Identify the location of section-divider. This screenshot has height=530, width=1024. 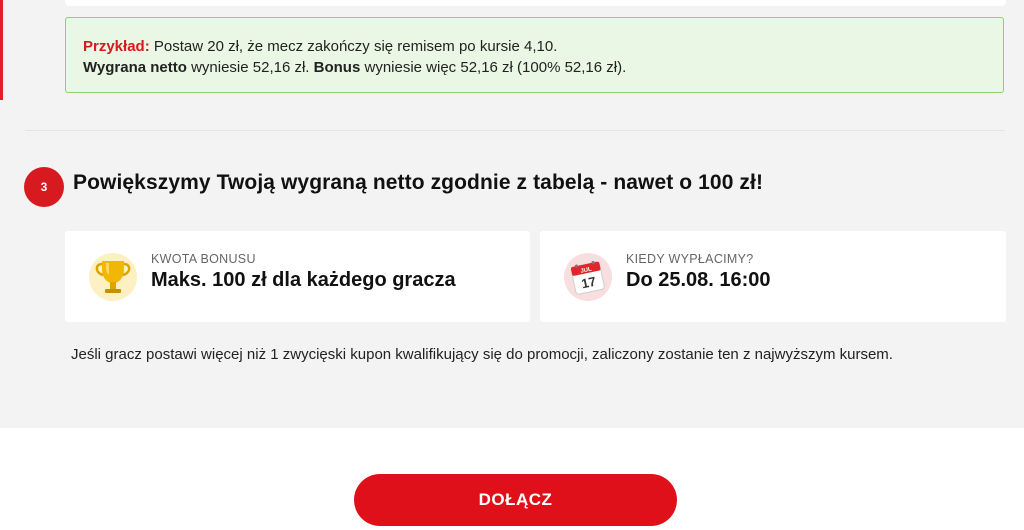
(515, 130).